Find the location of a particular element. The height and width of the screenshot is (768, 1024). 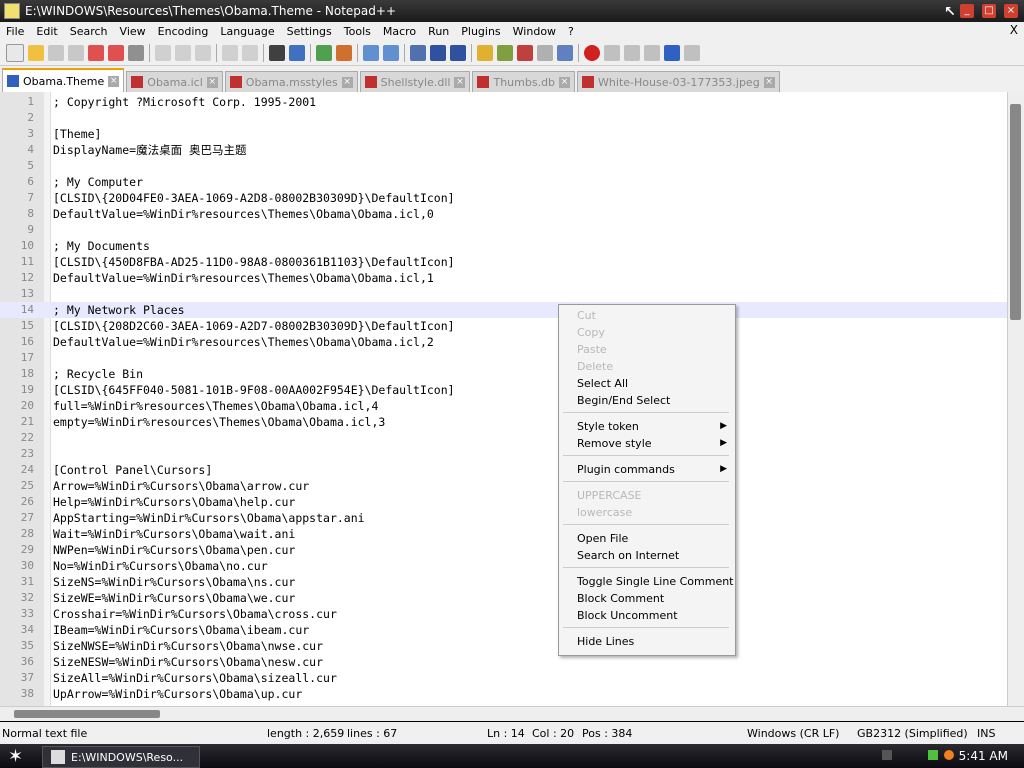

tab-thumbs-db: Thumbs.db × is located at coordinates (524, 81).